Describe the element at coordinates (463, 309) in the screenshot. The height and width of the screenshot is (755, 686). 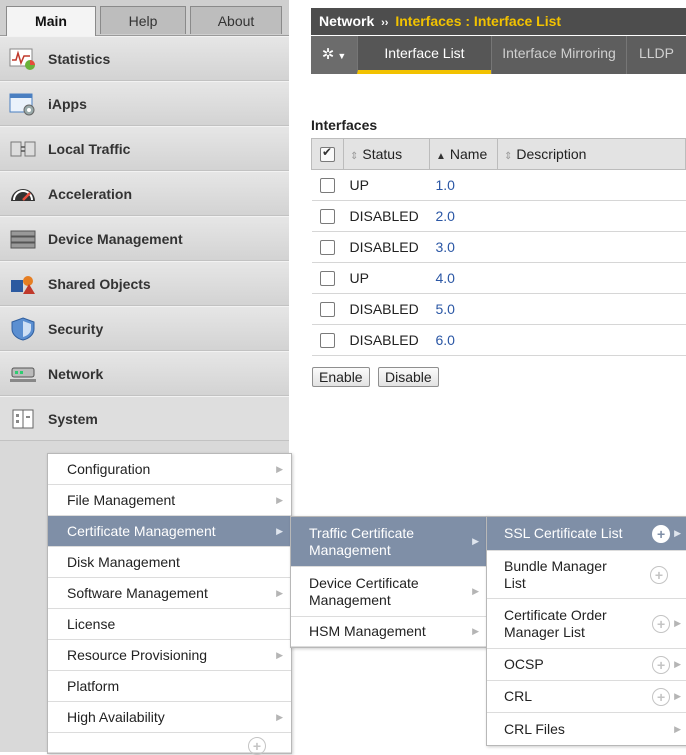
I see `interface-name-link: 5.0` at that location.